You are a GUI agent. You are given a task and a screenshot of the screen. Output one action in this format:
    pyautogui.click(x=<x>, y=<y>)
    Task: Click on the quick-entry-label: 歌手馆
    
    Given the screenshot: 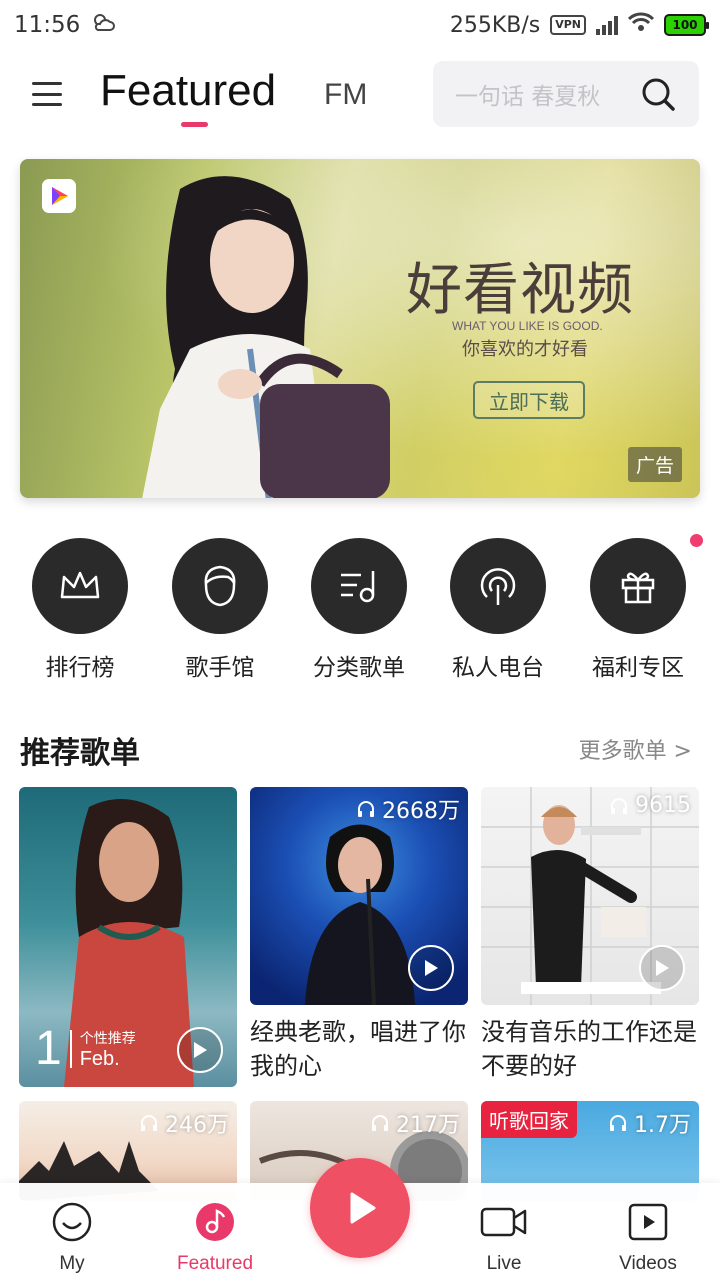 What is the action you would take?
    pyautogui.click(x=220, y=668)
    